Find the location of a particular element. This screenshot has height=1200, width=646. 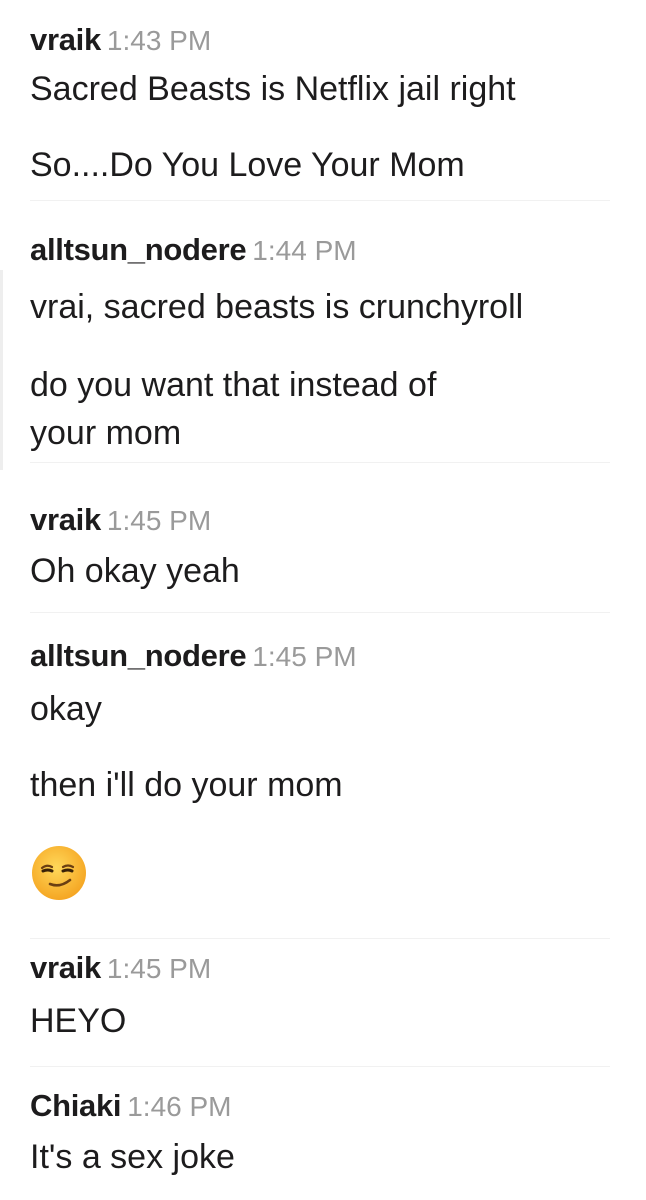

message-header: alltsun_nodere 1:45 PM is located at coordinates (193, 655).